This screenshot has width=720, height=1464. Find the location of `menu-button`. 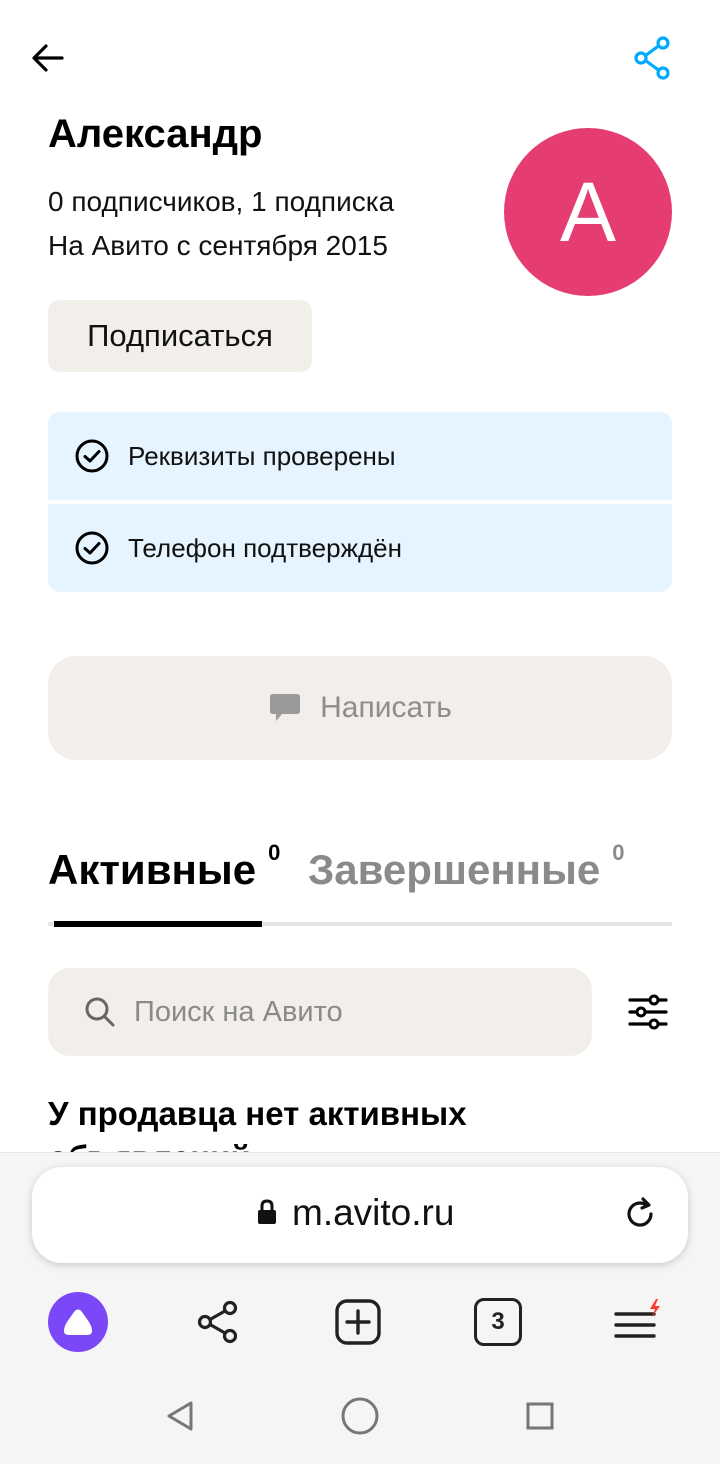

menu-button is located at coordinates (638, 1322).